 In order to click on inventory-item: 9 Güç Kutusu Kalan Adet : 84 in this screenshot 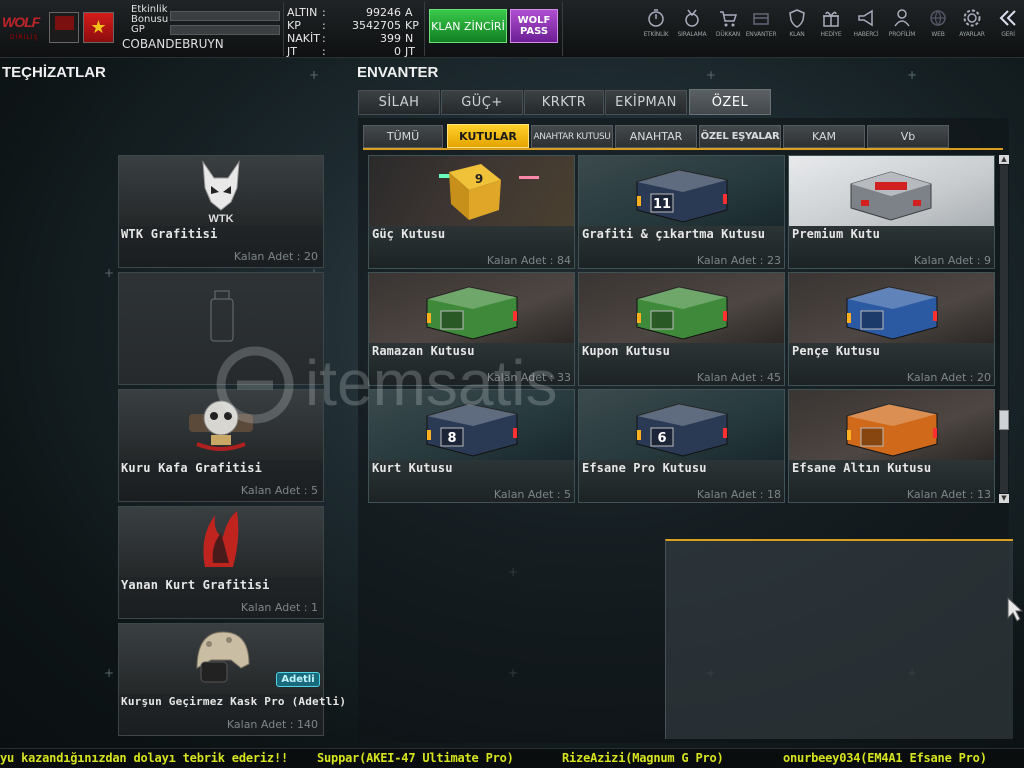, I will do `click(471, 212)`.